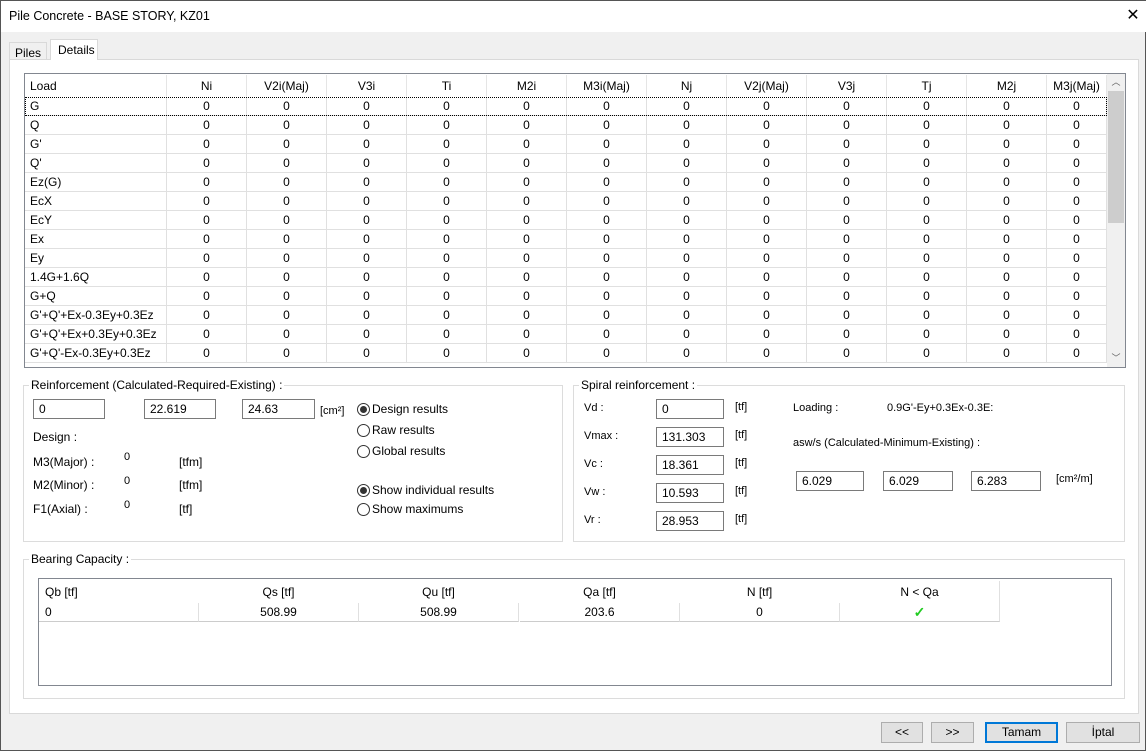 The height and width of the screenshot is (751, 1146). What do you see at coordinates (690, 521) in the screenshot?
I see `spiral-value-field: 28.953` at bounding box center [690, 521].